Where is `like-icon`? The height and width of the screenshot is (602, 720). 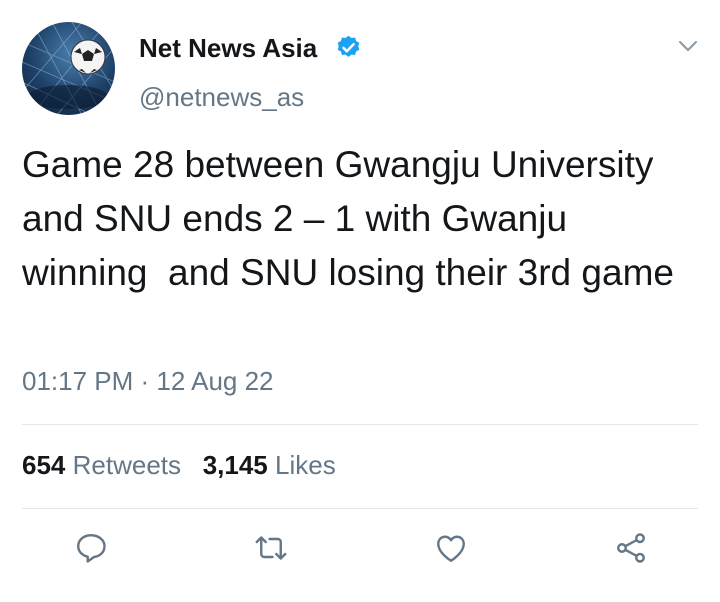 like-icon is located at coordinates (451, 548).